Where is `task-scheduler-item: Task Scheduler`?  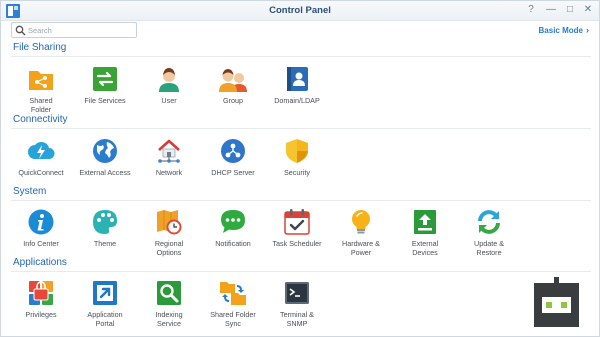
task-scheduler-item: Task Scheduler is located at coordinates (297, 228).